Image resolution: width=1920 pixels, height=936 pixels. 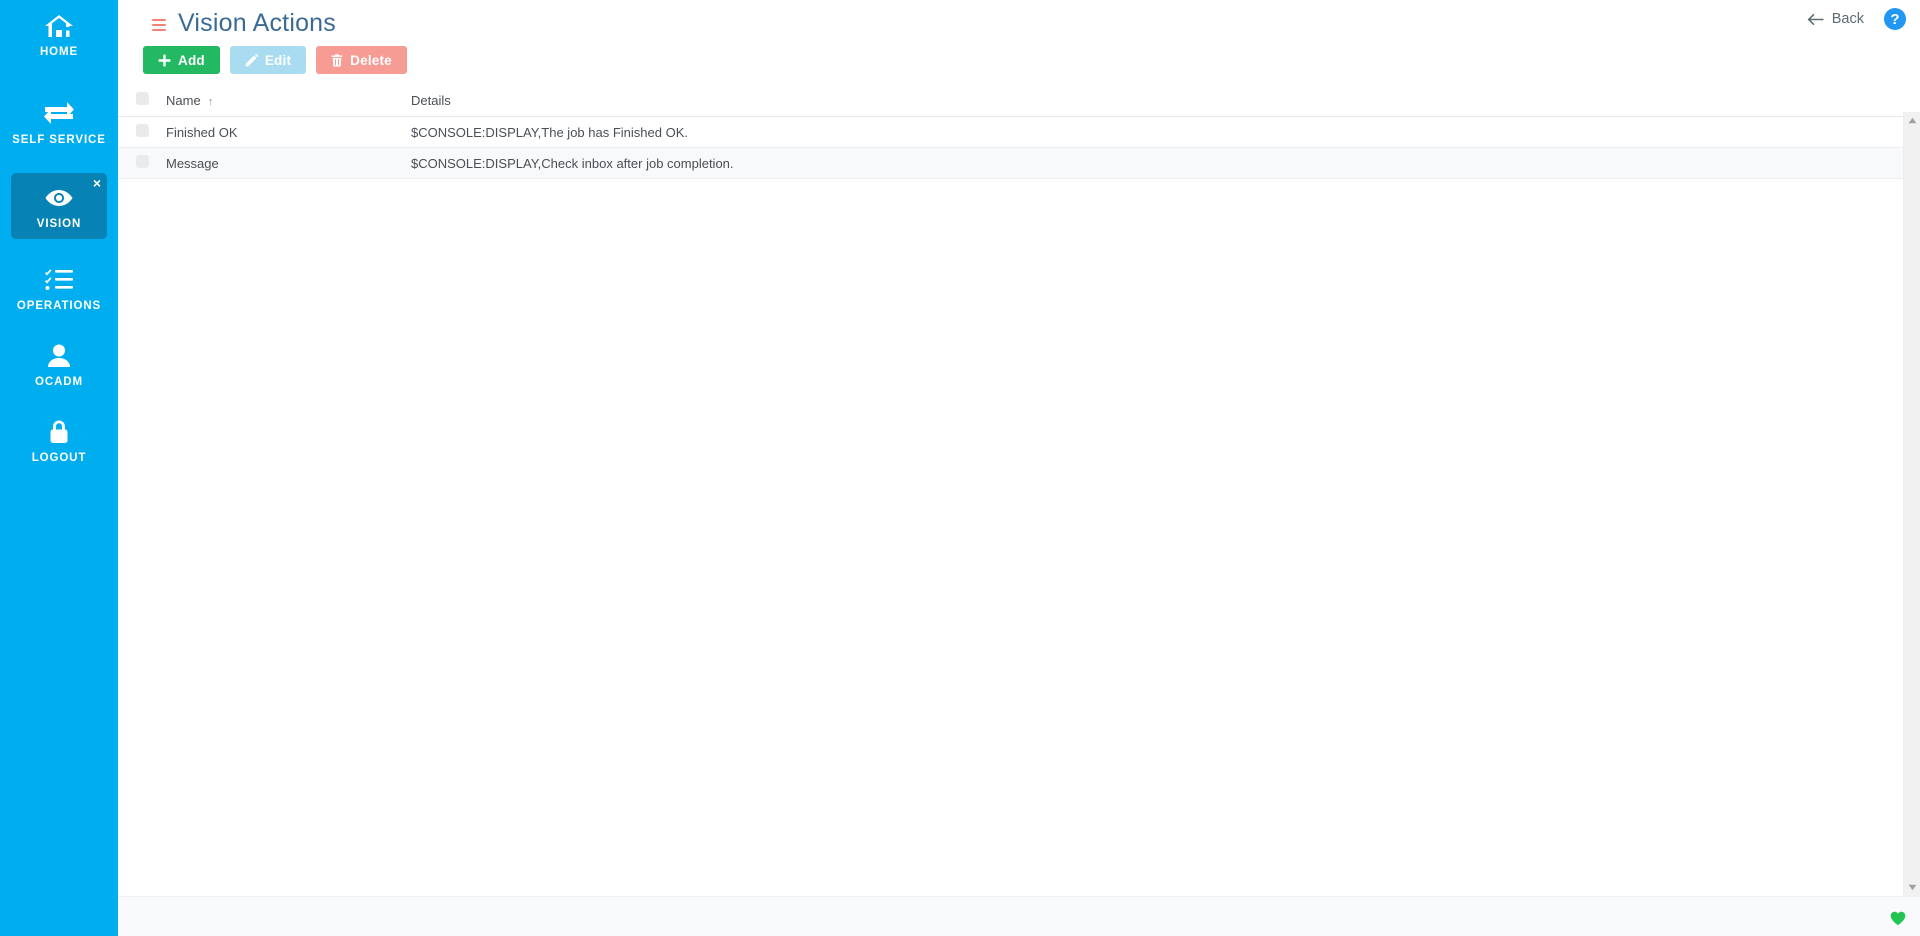 I want to click on column-header-name-label: Name, so click(x=183, y=100).